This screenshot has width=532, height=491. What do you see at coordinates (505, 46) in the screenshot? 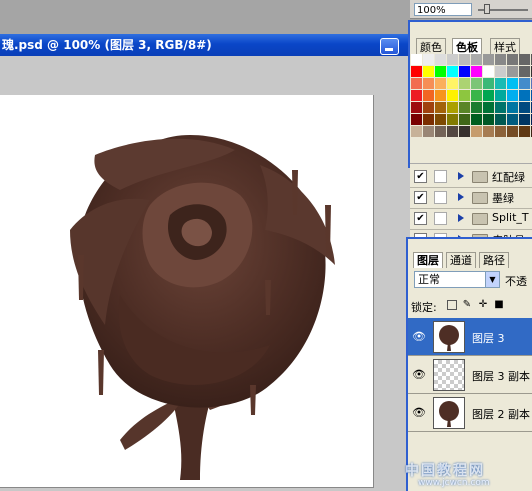
I see `tab-styles: 样式` at bounding box center [505, 46].